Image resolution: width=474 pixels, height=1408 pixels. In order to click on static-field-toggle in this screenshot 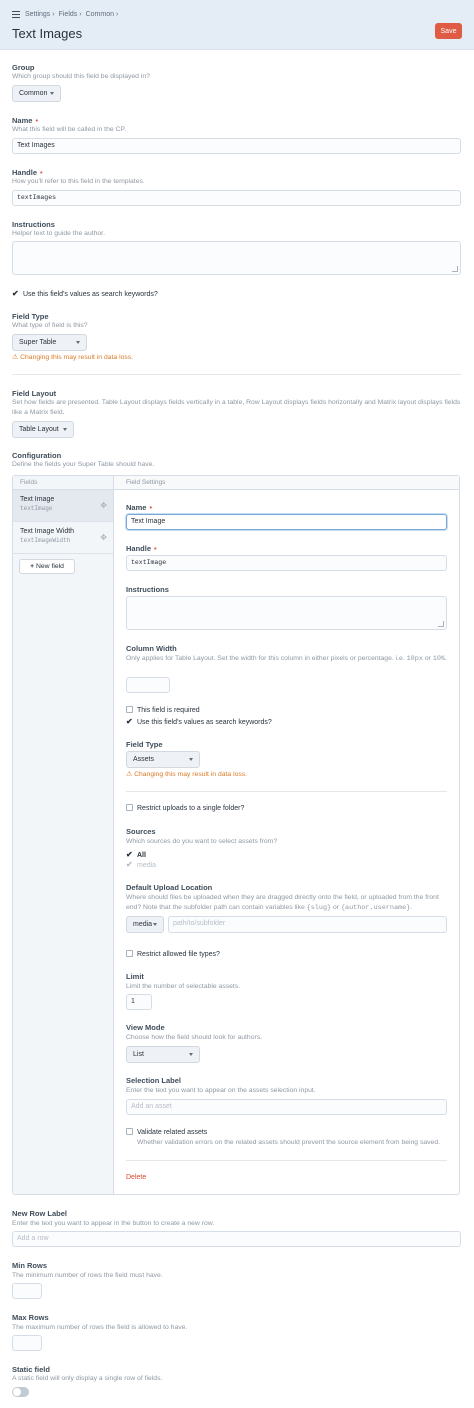, I will do `click(20, 1392)`.